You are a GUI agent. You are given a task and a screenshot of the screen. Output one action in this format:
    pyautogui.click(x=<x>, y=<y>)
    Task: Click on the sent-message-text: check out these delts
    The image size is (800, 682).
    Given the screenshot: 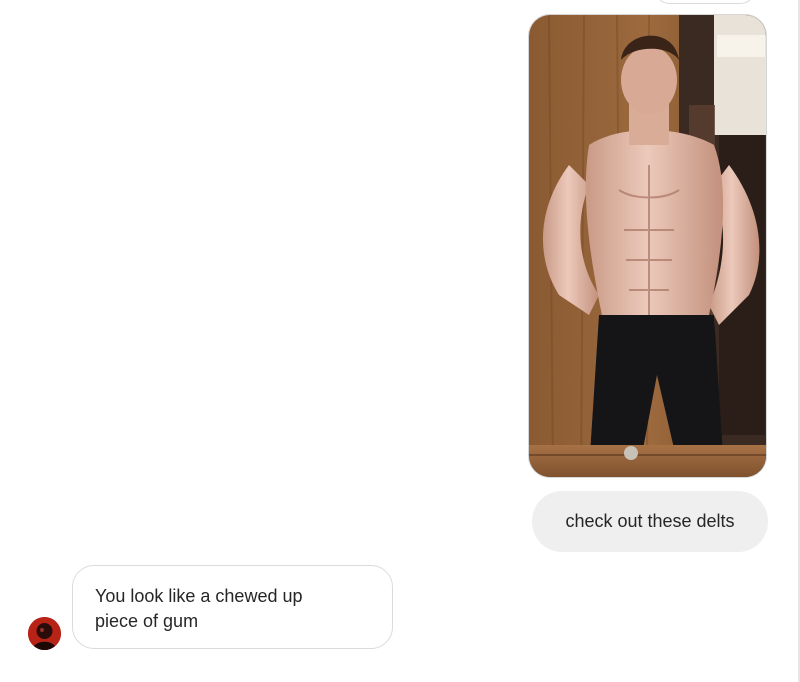 What is the action you would take?
    pyautogui.click(x=650, y=521)
    